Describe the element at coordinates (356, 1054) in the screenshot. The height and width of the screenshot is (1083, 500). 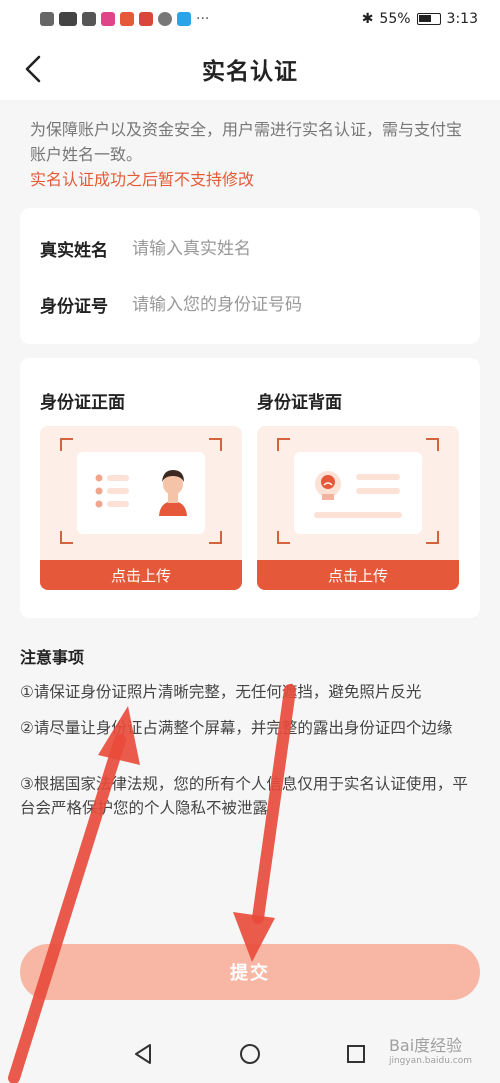
I see `nav-recents-icon` at that location.